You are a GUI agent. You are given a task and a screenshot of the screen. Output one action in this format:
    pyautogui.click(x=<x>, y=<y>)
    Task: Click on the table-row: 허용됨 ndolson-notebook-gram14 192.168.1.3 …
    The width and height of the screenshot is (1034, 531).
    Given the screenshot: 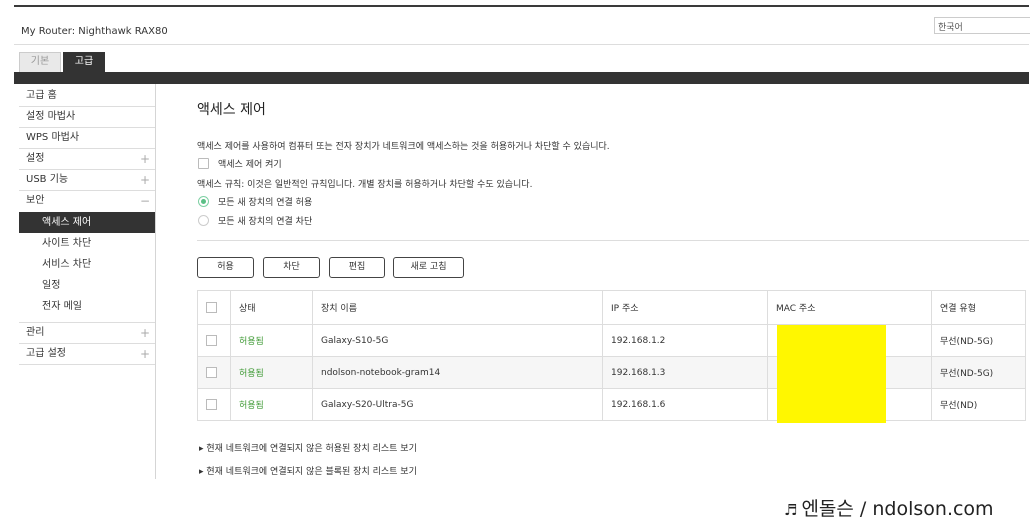 What is the action you would take?
    pyautogui.click(x=611, y=372)
    